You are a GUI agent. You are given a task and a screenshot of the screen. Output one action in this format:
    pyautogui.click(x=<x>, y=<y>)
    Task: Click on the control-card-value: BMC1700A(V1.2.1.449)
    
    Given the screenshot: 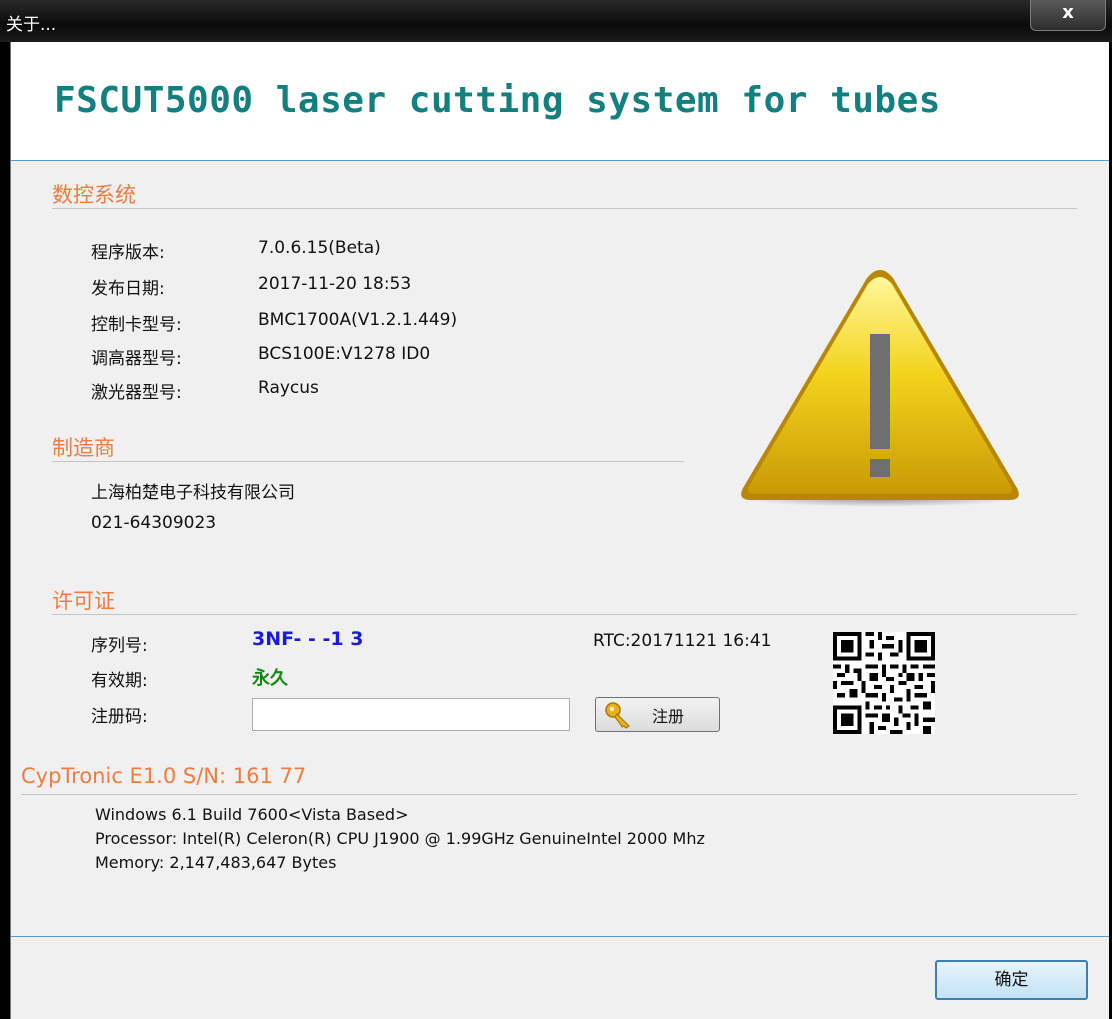 What is the action you would take?
    pyautogui.click(x=358, y=320)
    